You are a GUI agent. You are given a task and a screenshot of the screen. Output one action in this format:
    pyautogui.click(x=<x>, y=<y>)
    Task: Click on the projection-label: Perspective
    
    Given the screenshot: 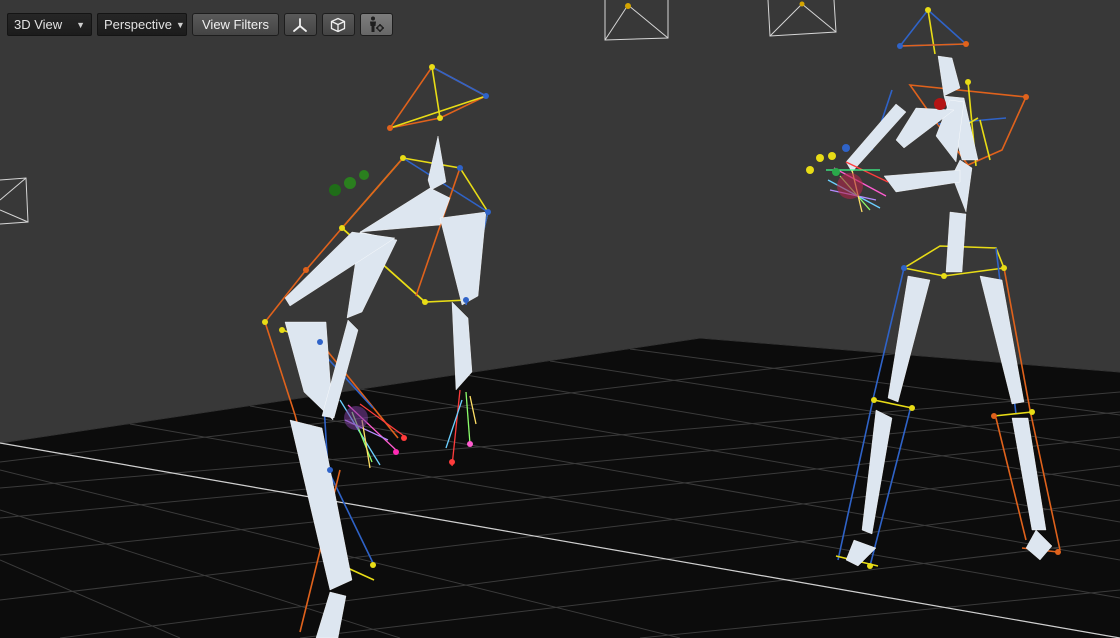 What is the action you would take?
    pyautogui.click(x=138, y=24)
    